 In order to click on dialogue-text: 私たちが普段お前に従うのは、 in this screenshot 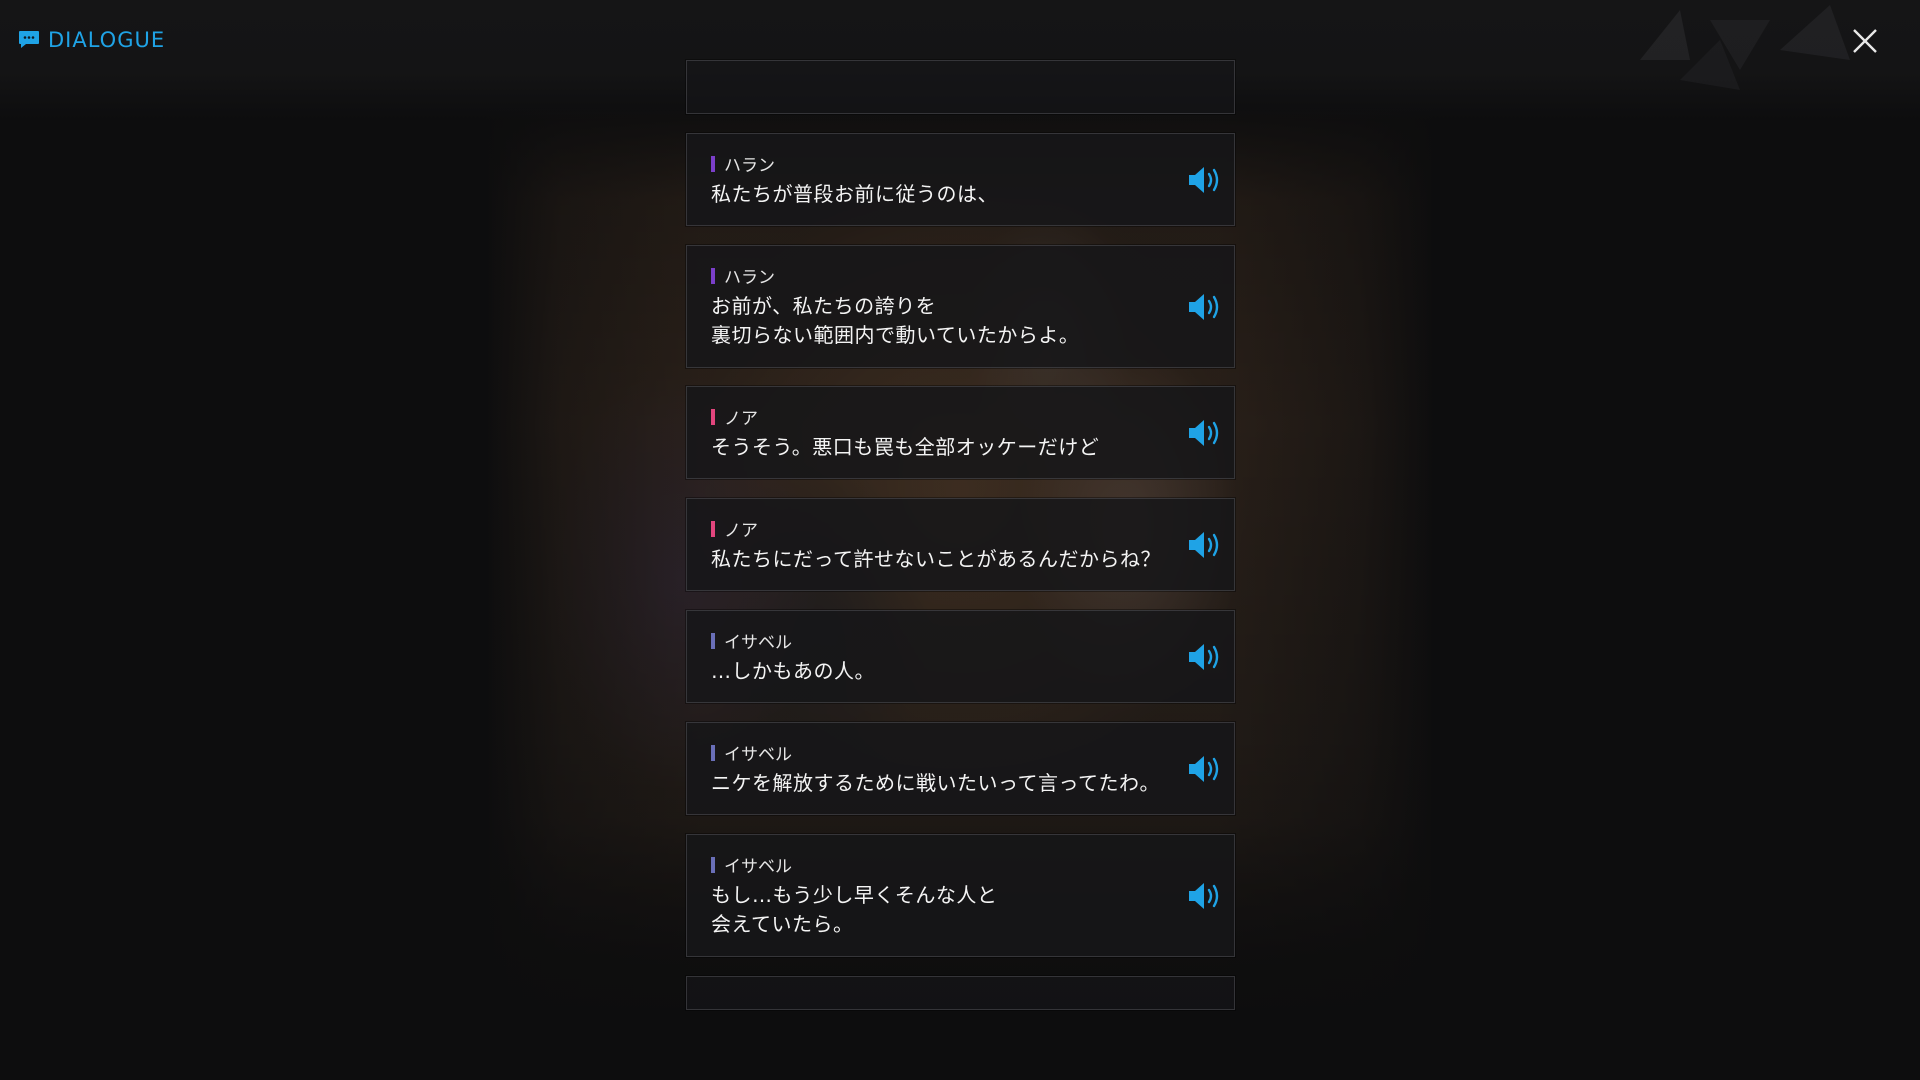, I will do `click(854, 194)`.